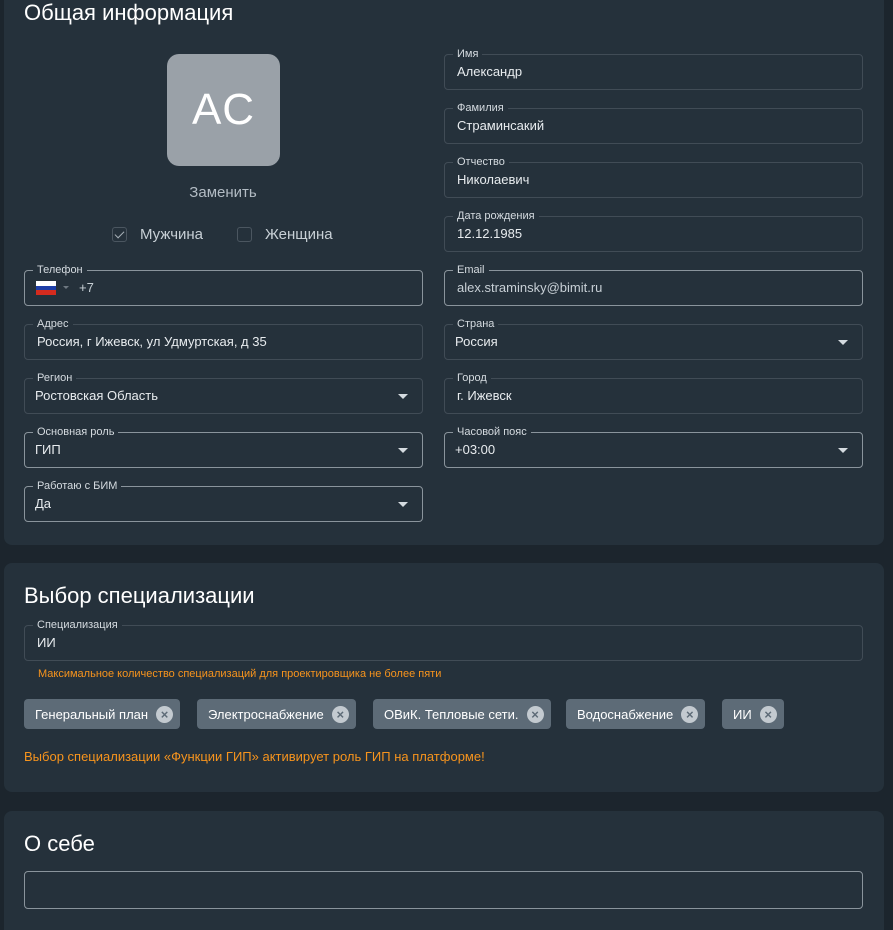 The height and width of the screenshot is (930, 893). What do you see at coordinates (468, 54) in the screenshot?
I see `first-name-label: Имя` at bounding box center [468, 54].